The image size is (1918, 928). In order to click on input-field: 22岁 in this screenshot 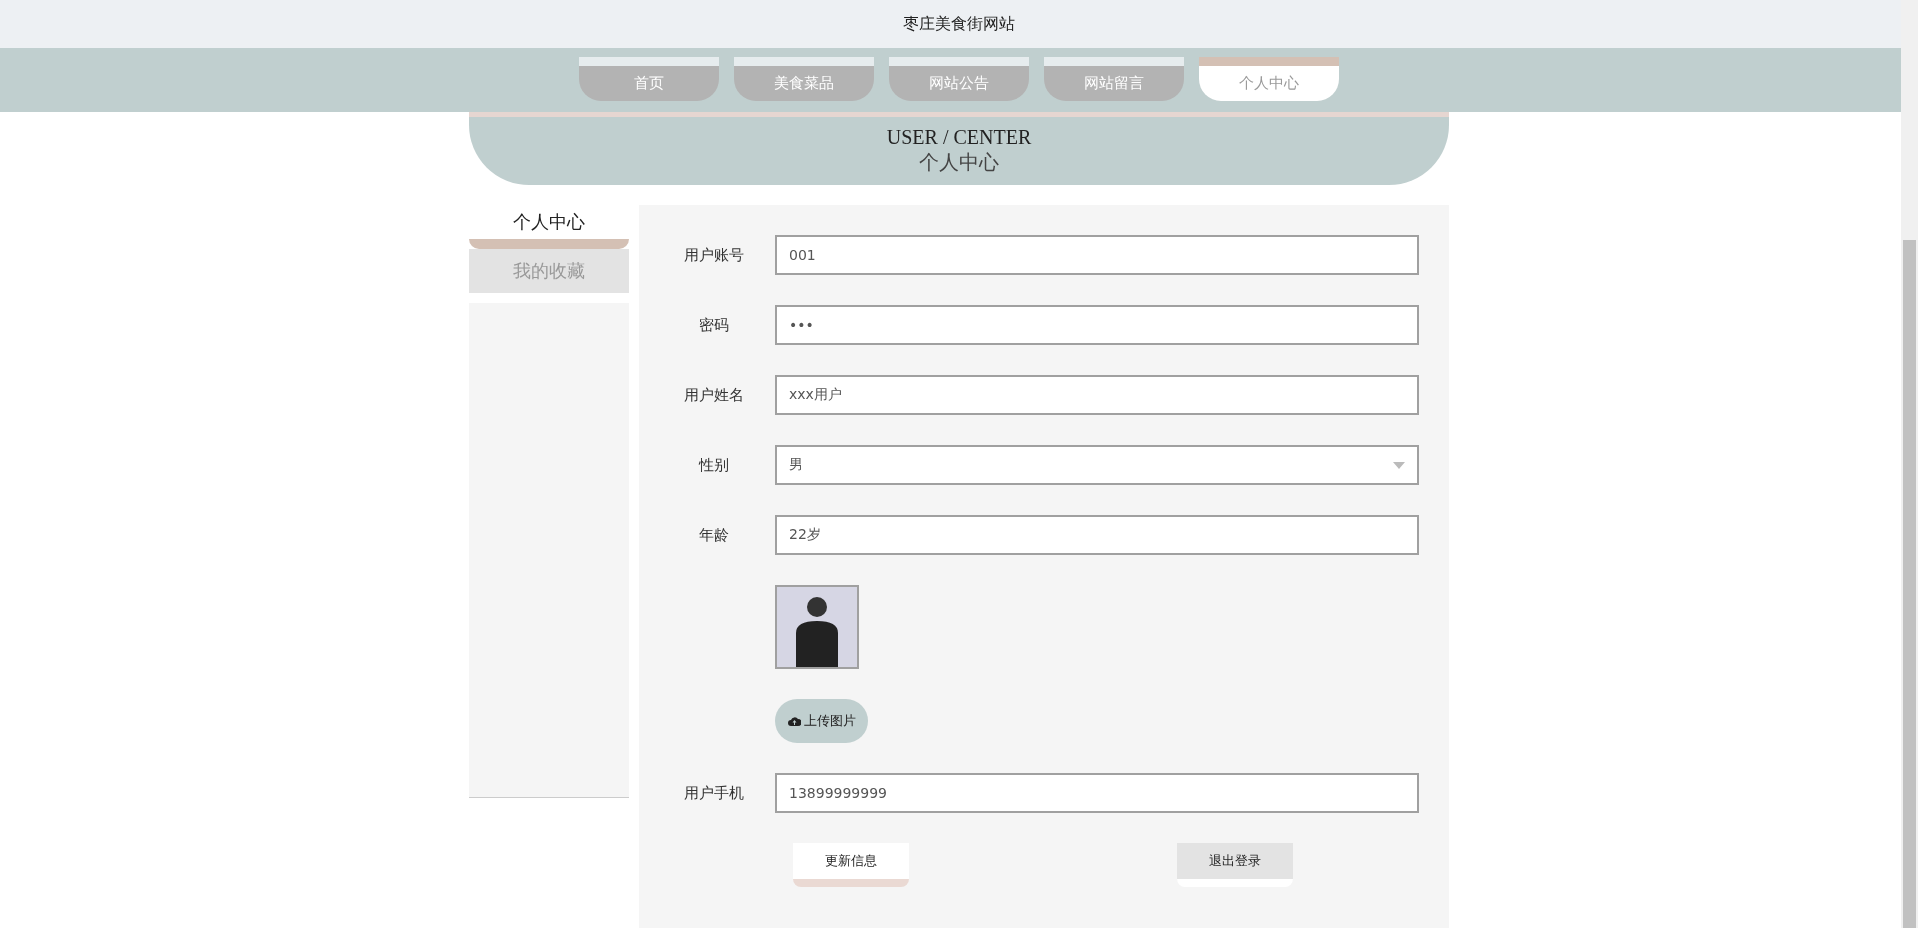, I will do `click(1097, 535)`.